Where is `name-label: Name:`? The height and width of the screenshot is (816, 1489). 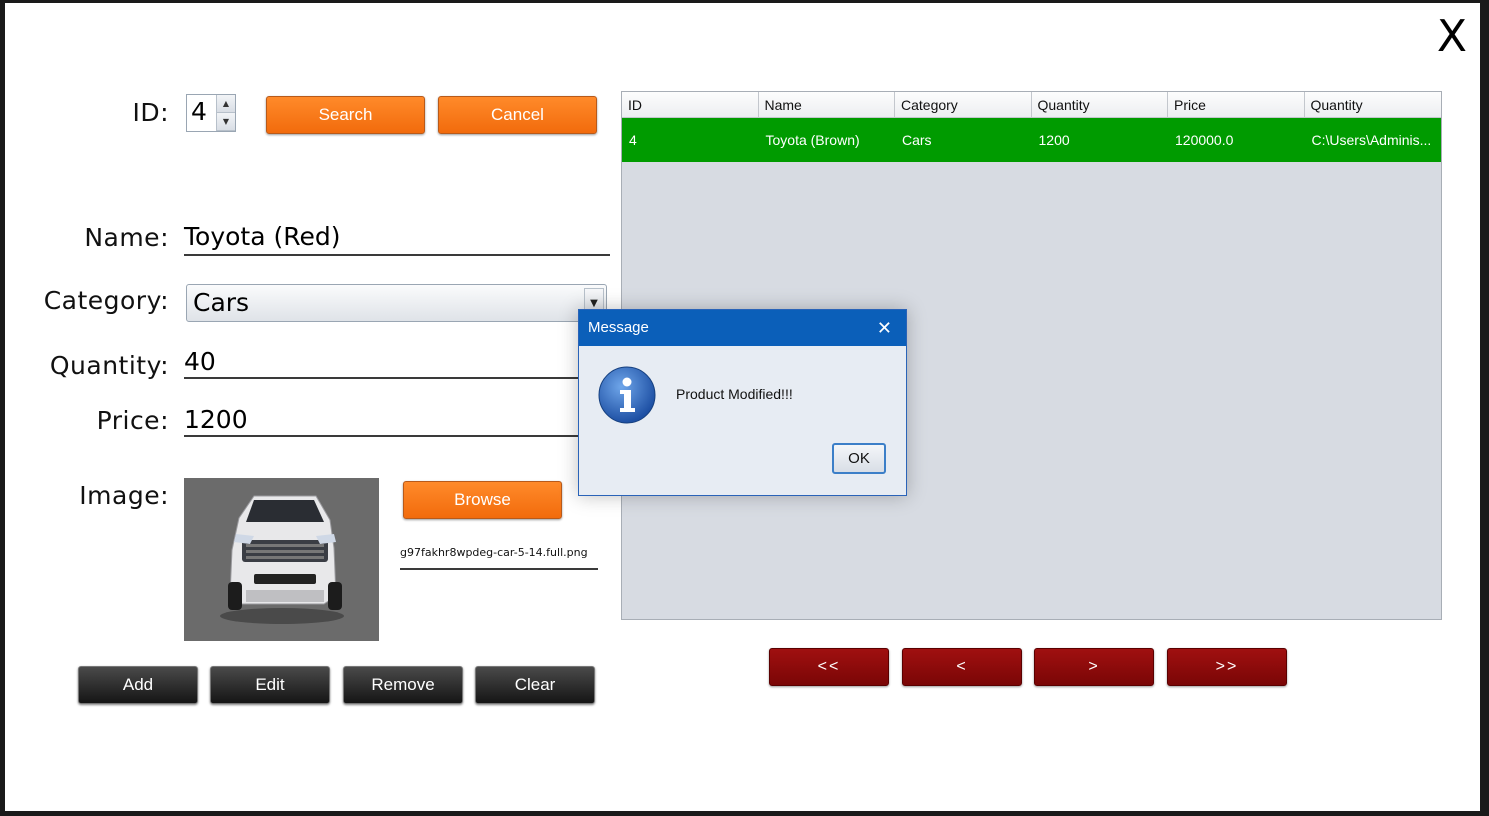 name-label: Name: is located at coordinates (126, 237).